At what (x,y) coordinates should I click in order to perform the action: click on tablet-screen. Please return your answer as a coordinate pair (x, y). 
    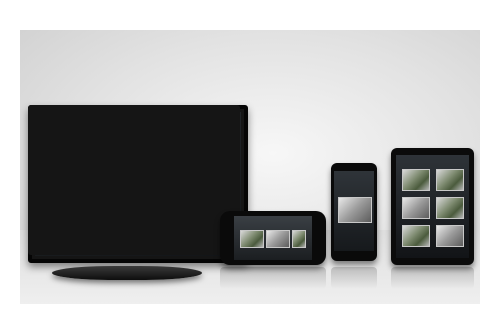
    Looking at the image, I should click on (432, 206).